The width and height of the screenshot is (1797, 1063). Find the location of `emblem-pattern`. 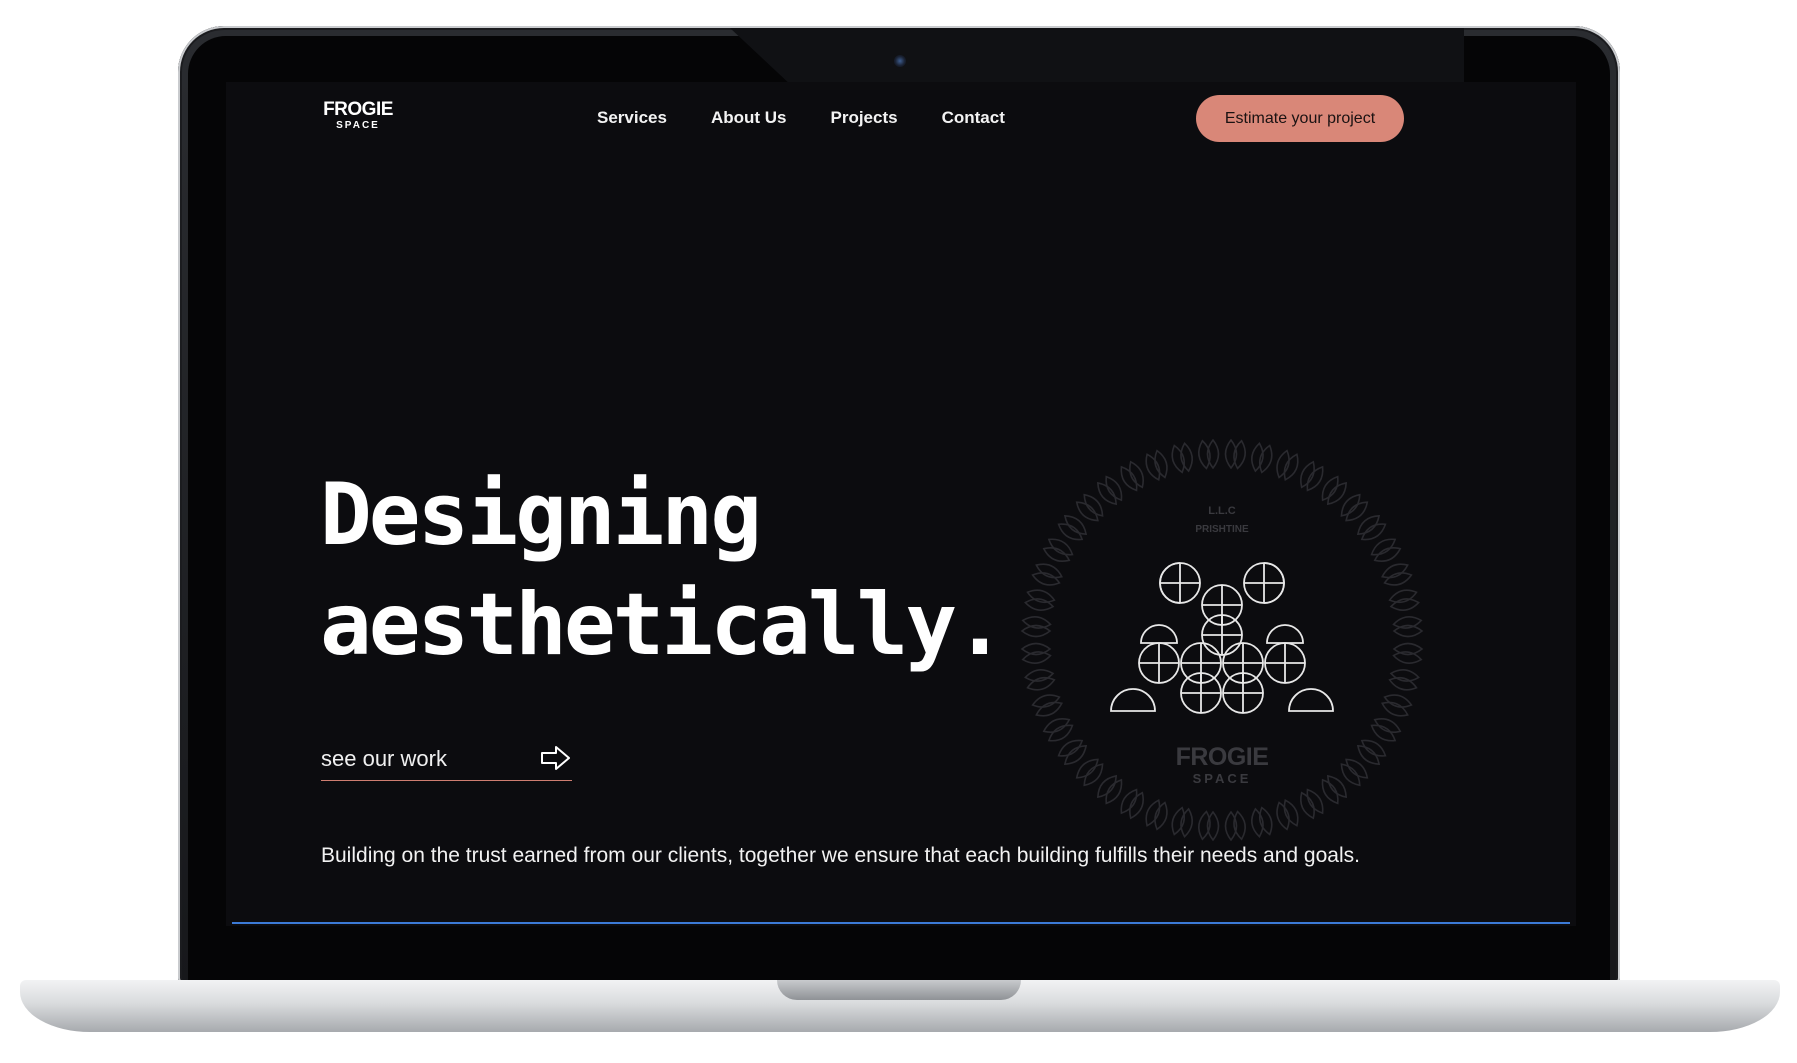

emblem-pattern is located at coordinates (1222, 638).